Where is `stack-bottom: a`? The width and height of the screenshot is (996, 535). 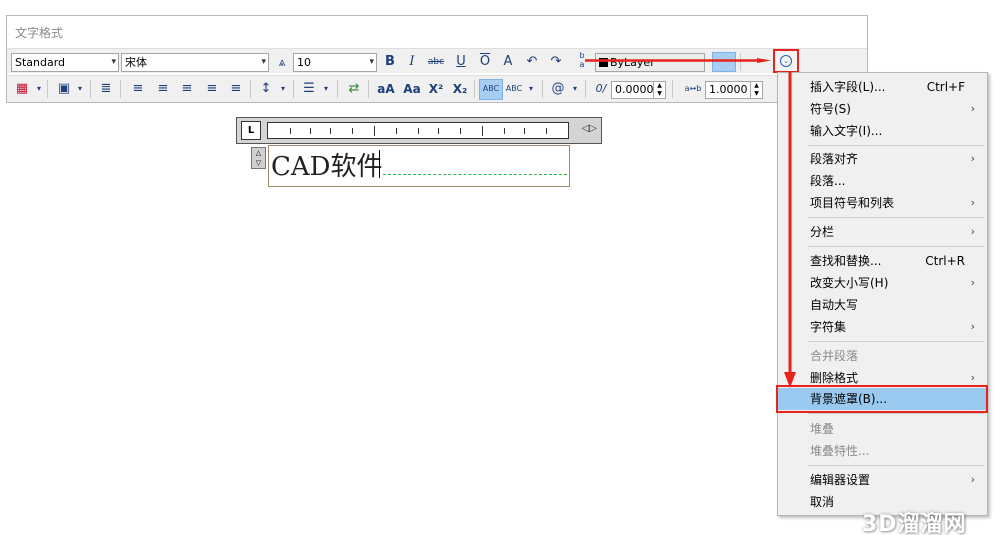 stack-bottom: a is located at coordinates (582, 64).